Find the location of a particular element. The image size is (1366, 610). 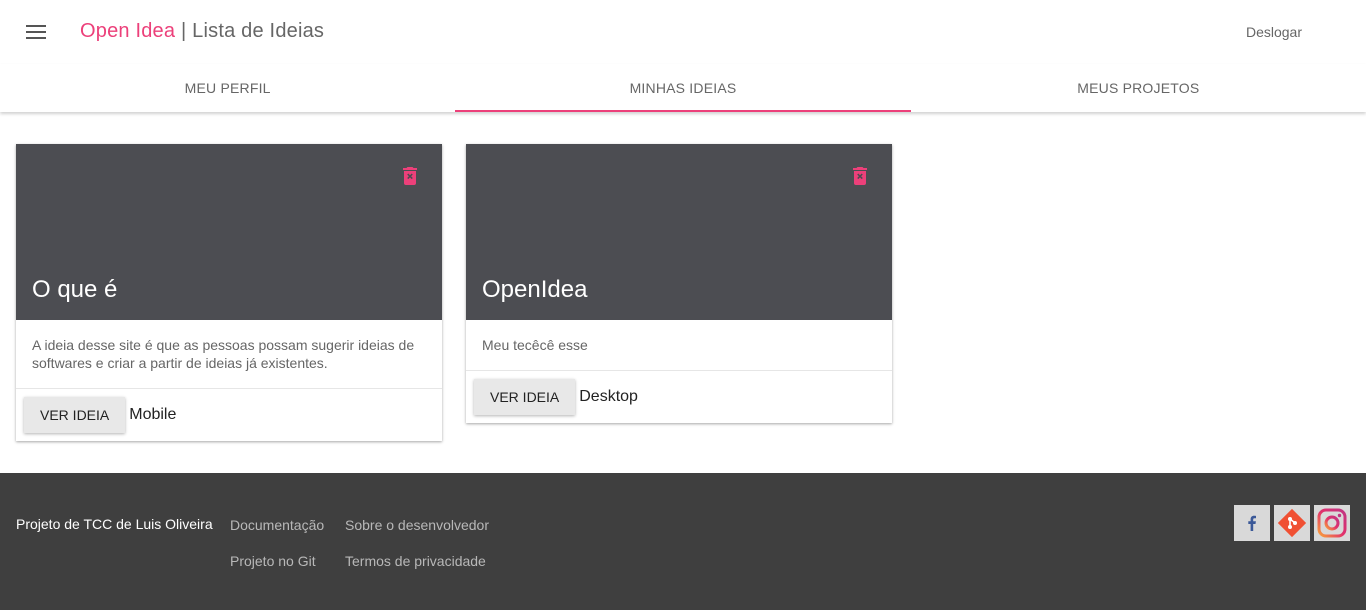

facebook-icon is located at coordinates (1252, 523).